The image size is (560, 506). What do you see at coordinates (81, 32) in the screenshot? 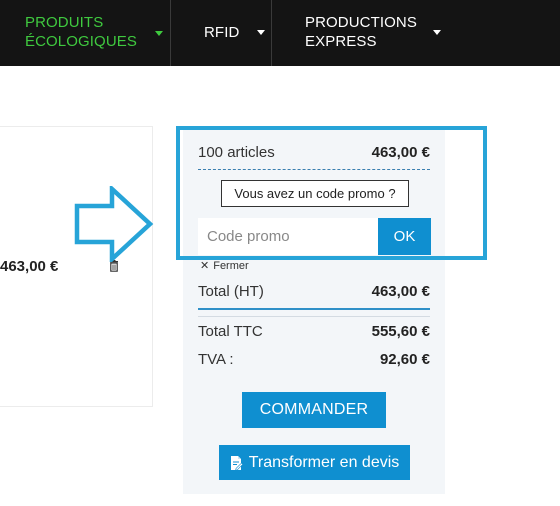
I see `nav-item-label: PRODUITS ÉCOLOGIQUES` at bounding box center [81, 32].